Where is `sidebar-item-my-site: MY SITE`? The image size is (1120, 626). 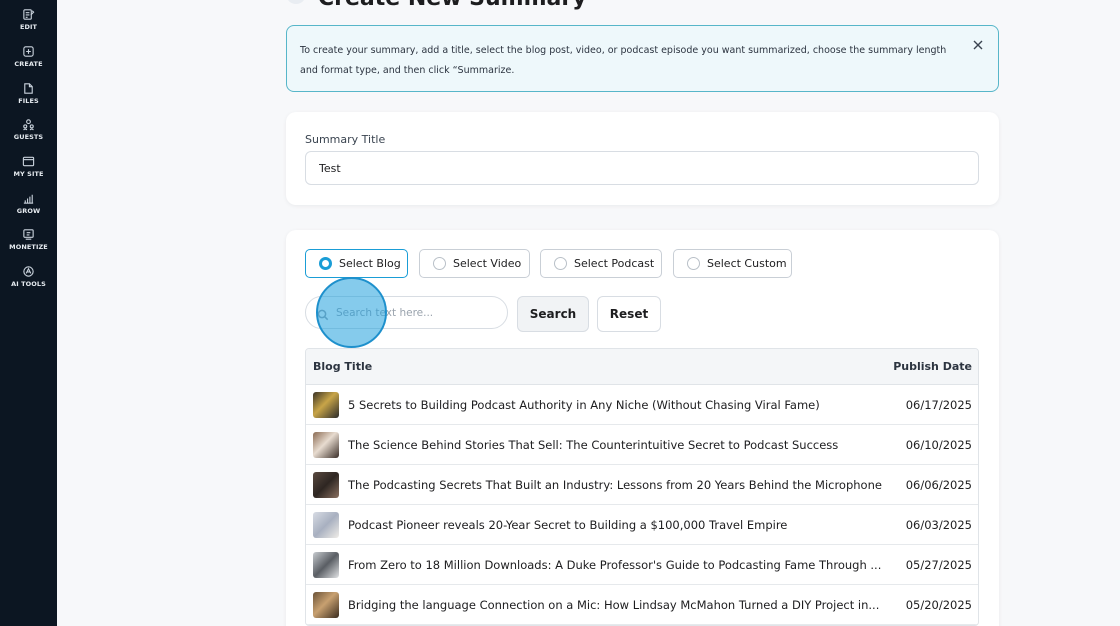
sidebar-item-my-site: MY SITE is located at coordinates (28, 166).